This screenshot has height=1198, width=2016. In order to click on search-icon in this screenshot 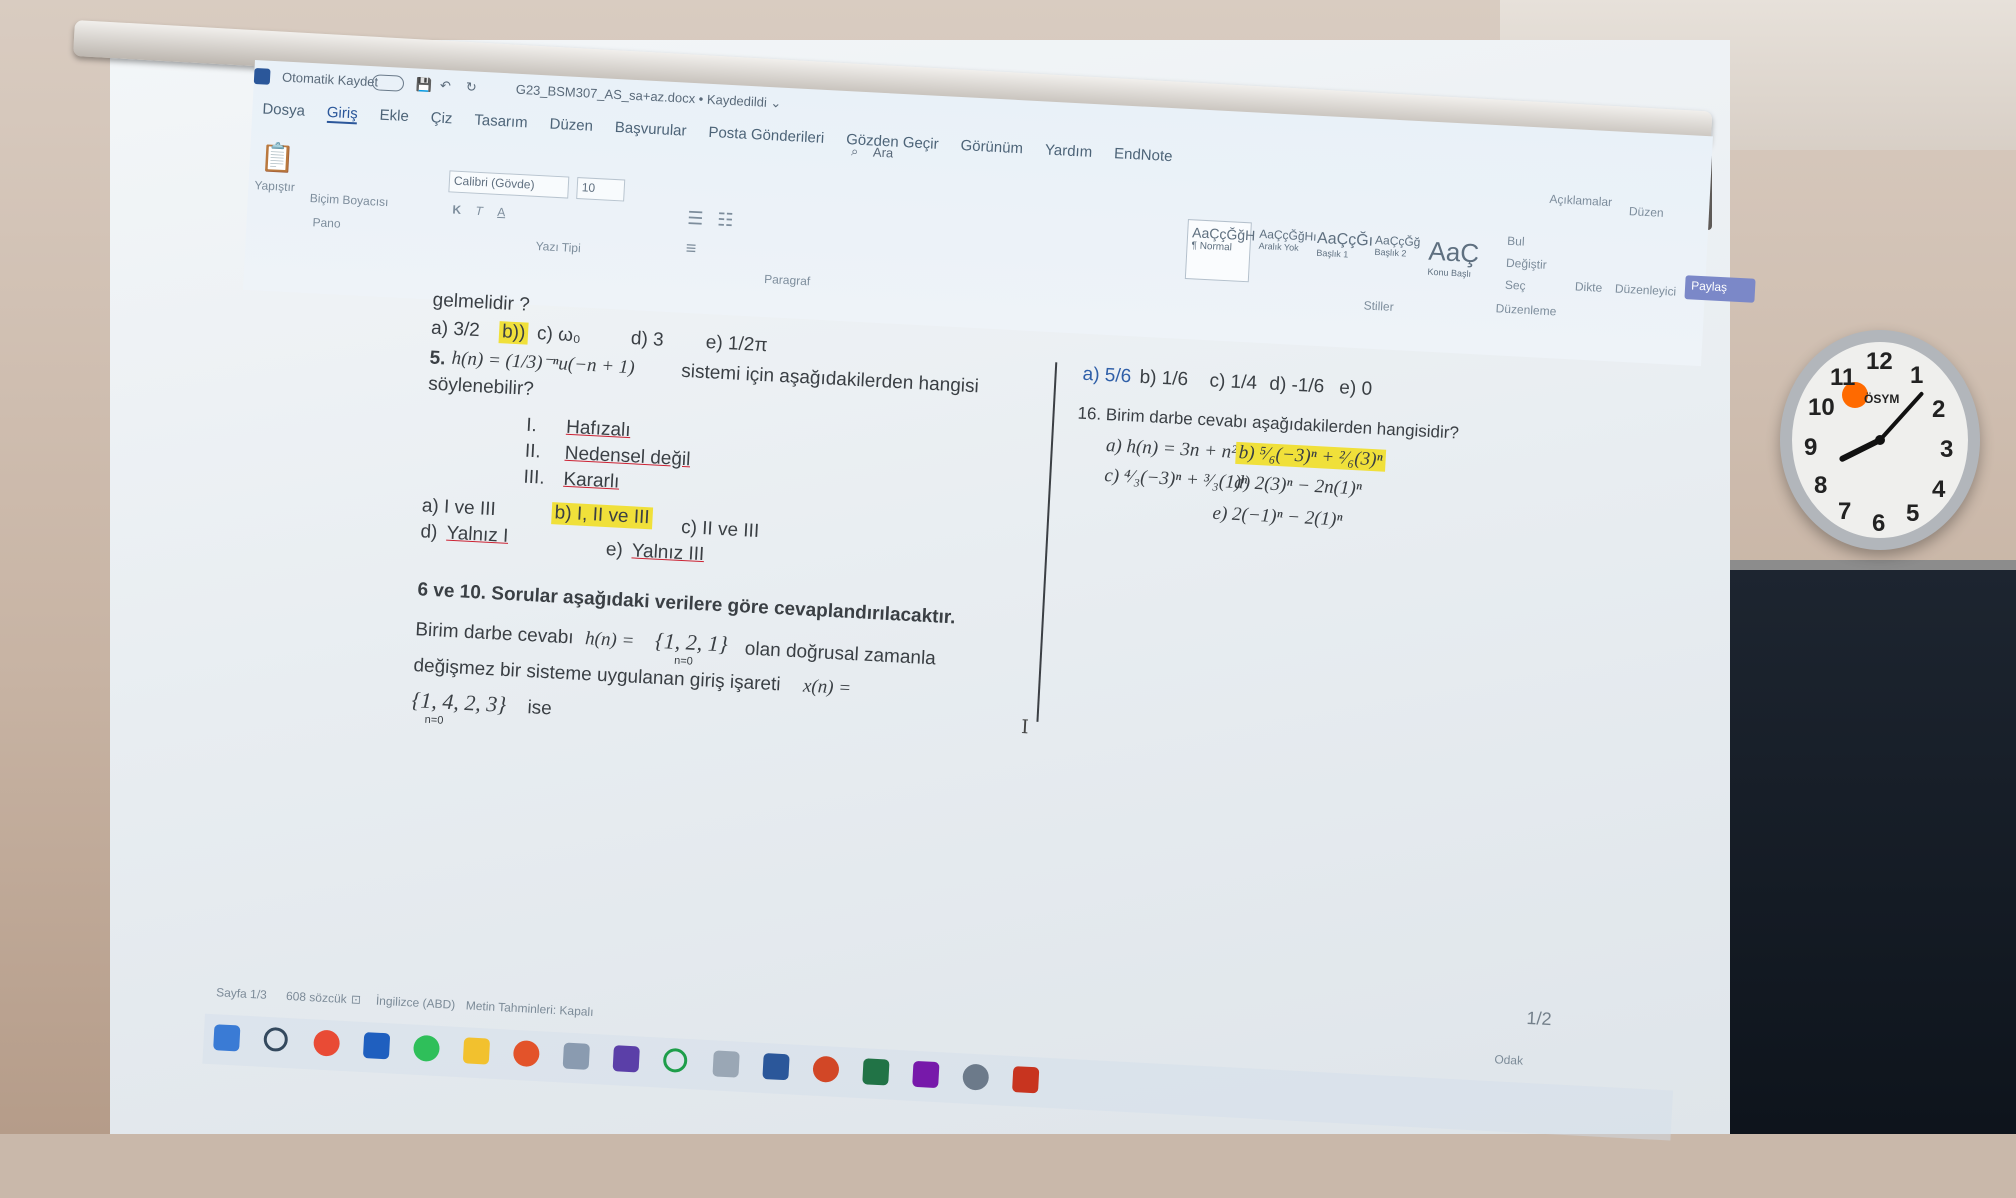, I will do `click(276, 1039)`.